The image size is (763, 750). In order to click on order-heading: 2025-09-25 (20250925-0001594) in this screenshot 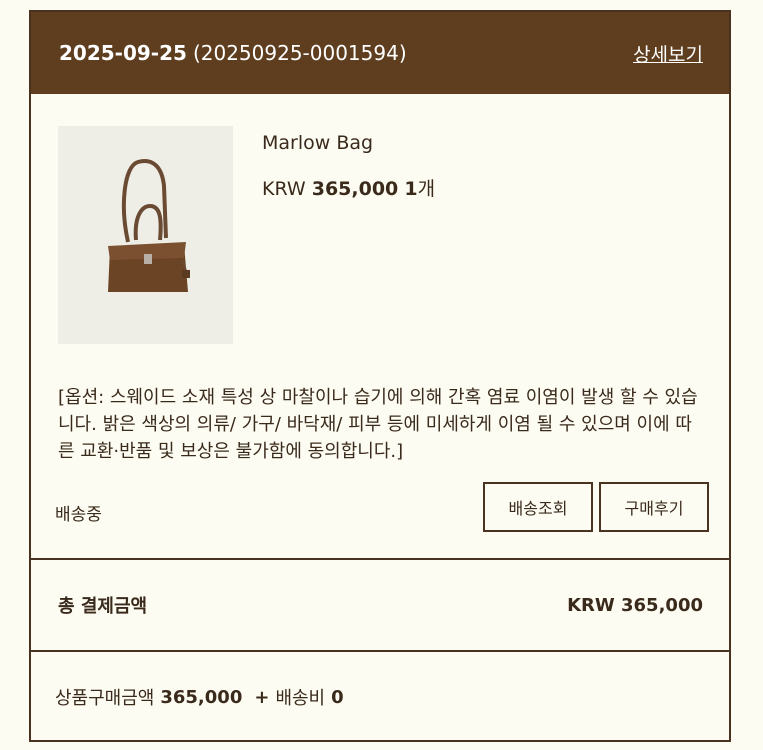, I will do `click(233, 53)`.